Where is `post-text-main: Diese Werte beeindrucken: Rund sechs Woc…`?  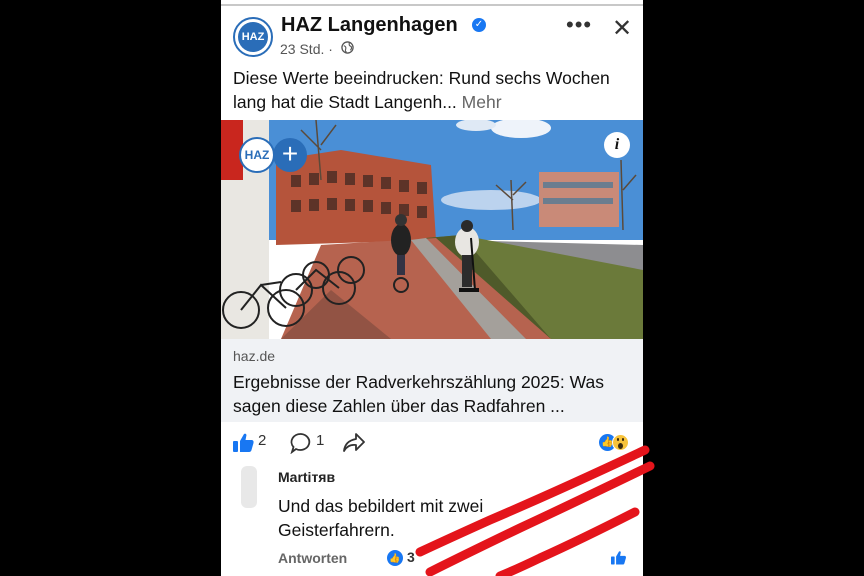
post-text-main: Diese Werte beeindrucken: Rund sechs Woc… is located at coordinates (421, 90).